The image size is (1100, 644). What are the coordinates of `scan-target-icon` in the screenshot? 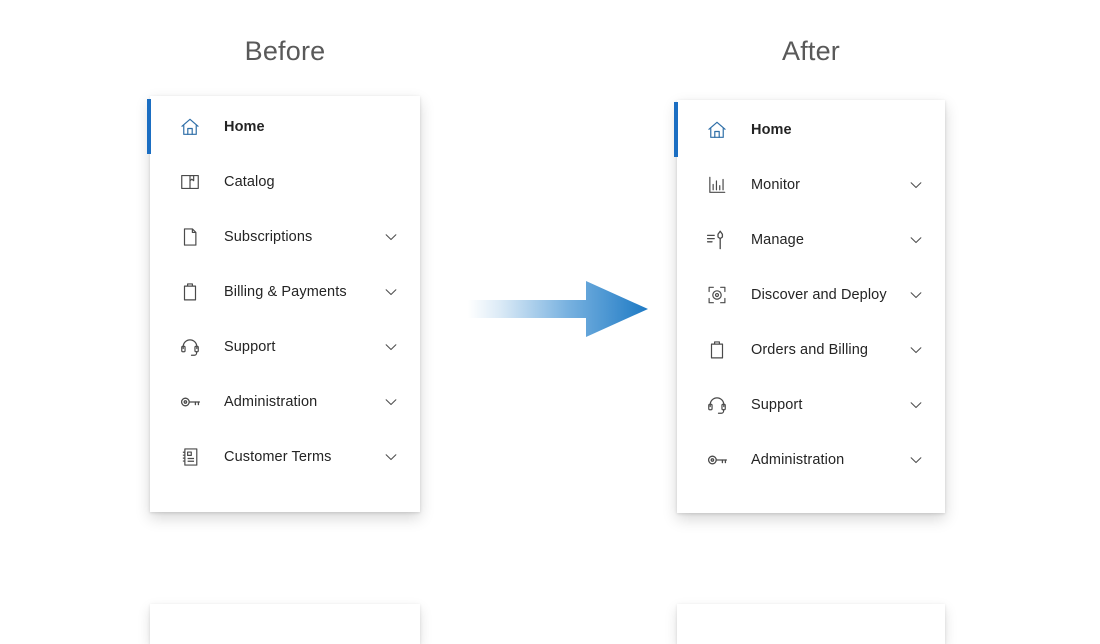 It's located at (717, 295).